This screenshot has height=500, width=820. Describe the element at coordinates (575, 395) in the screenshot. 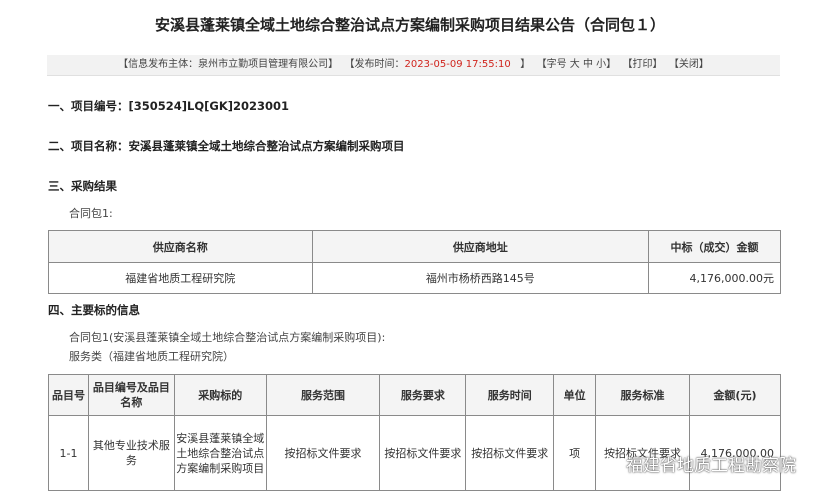

I see `header-unit: 单位` at that location.